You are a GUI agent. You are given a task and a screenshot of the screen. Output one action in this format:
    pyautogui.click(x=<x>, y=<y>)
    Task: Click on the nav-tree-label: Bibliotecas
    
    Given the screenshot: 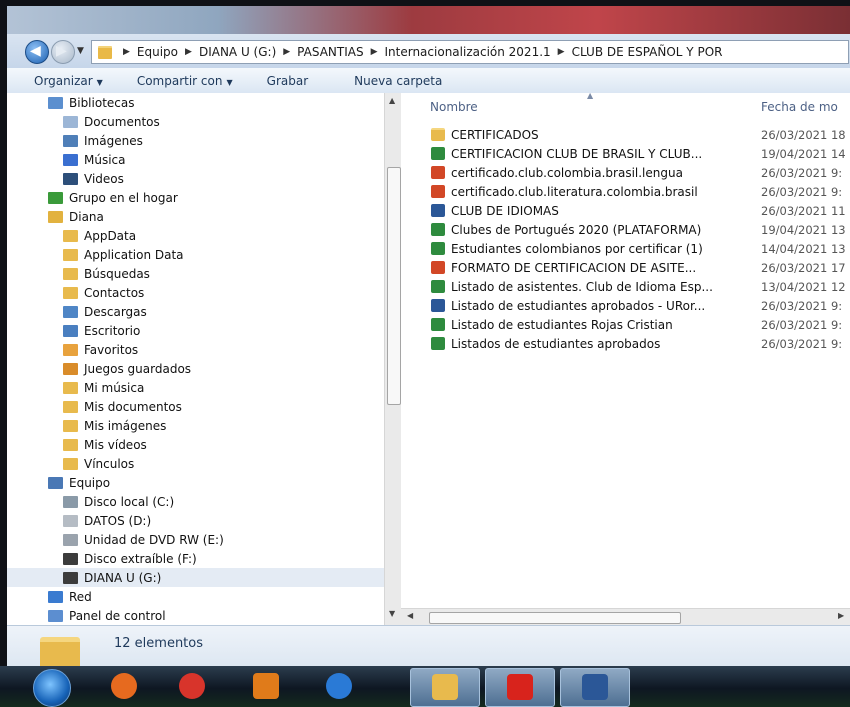 What is the action you would take?
    pyautogui.click(x=102, y=102)
    